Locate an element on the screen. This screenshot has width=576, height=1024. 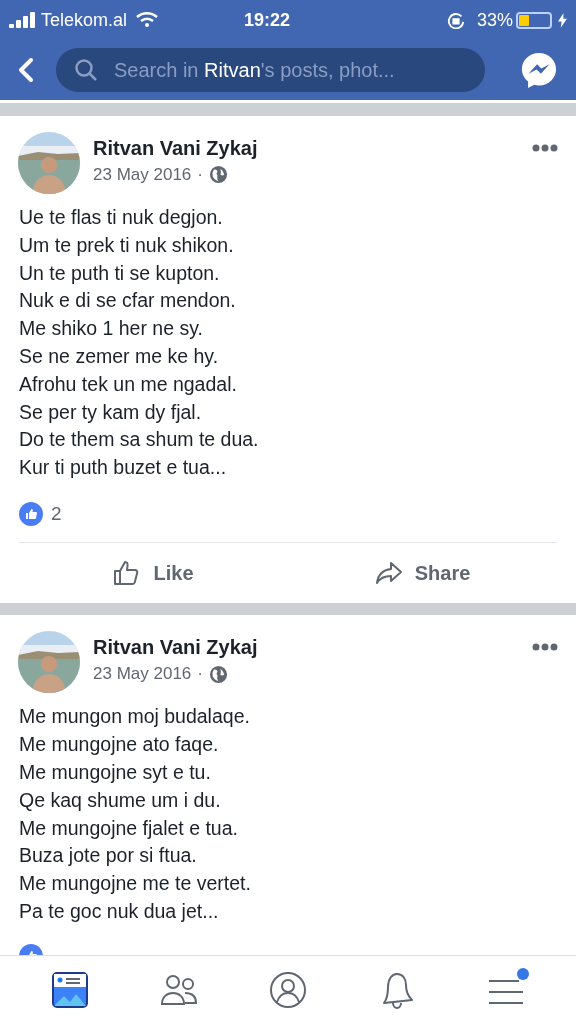
like-button: Like is located at coordinates (153, 573).